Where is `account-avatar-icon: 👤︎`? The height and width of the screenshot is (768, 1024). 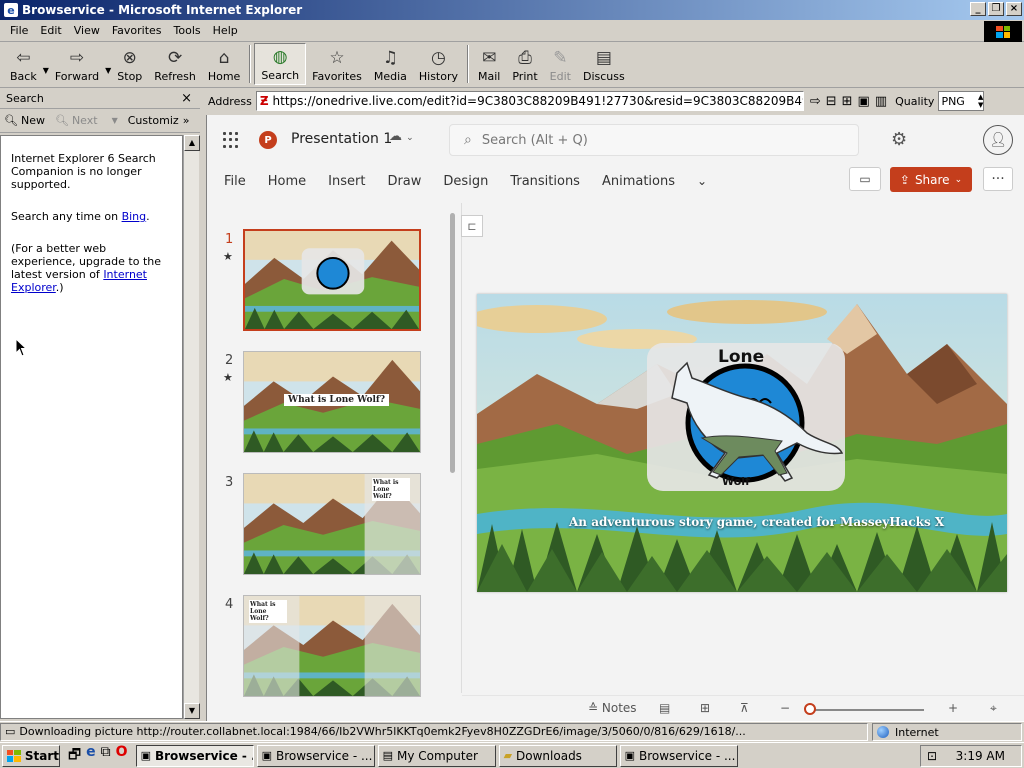
account-avatar-icon: 👤︎ is located at coordinates (998, 140).